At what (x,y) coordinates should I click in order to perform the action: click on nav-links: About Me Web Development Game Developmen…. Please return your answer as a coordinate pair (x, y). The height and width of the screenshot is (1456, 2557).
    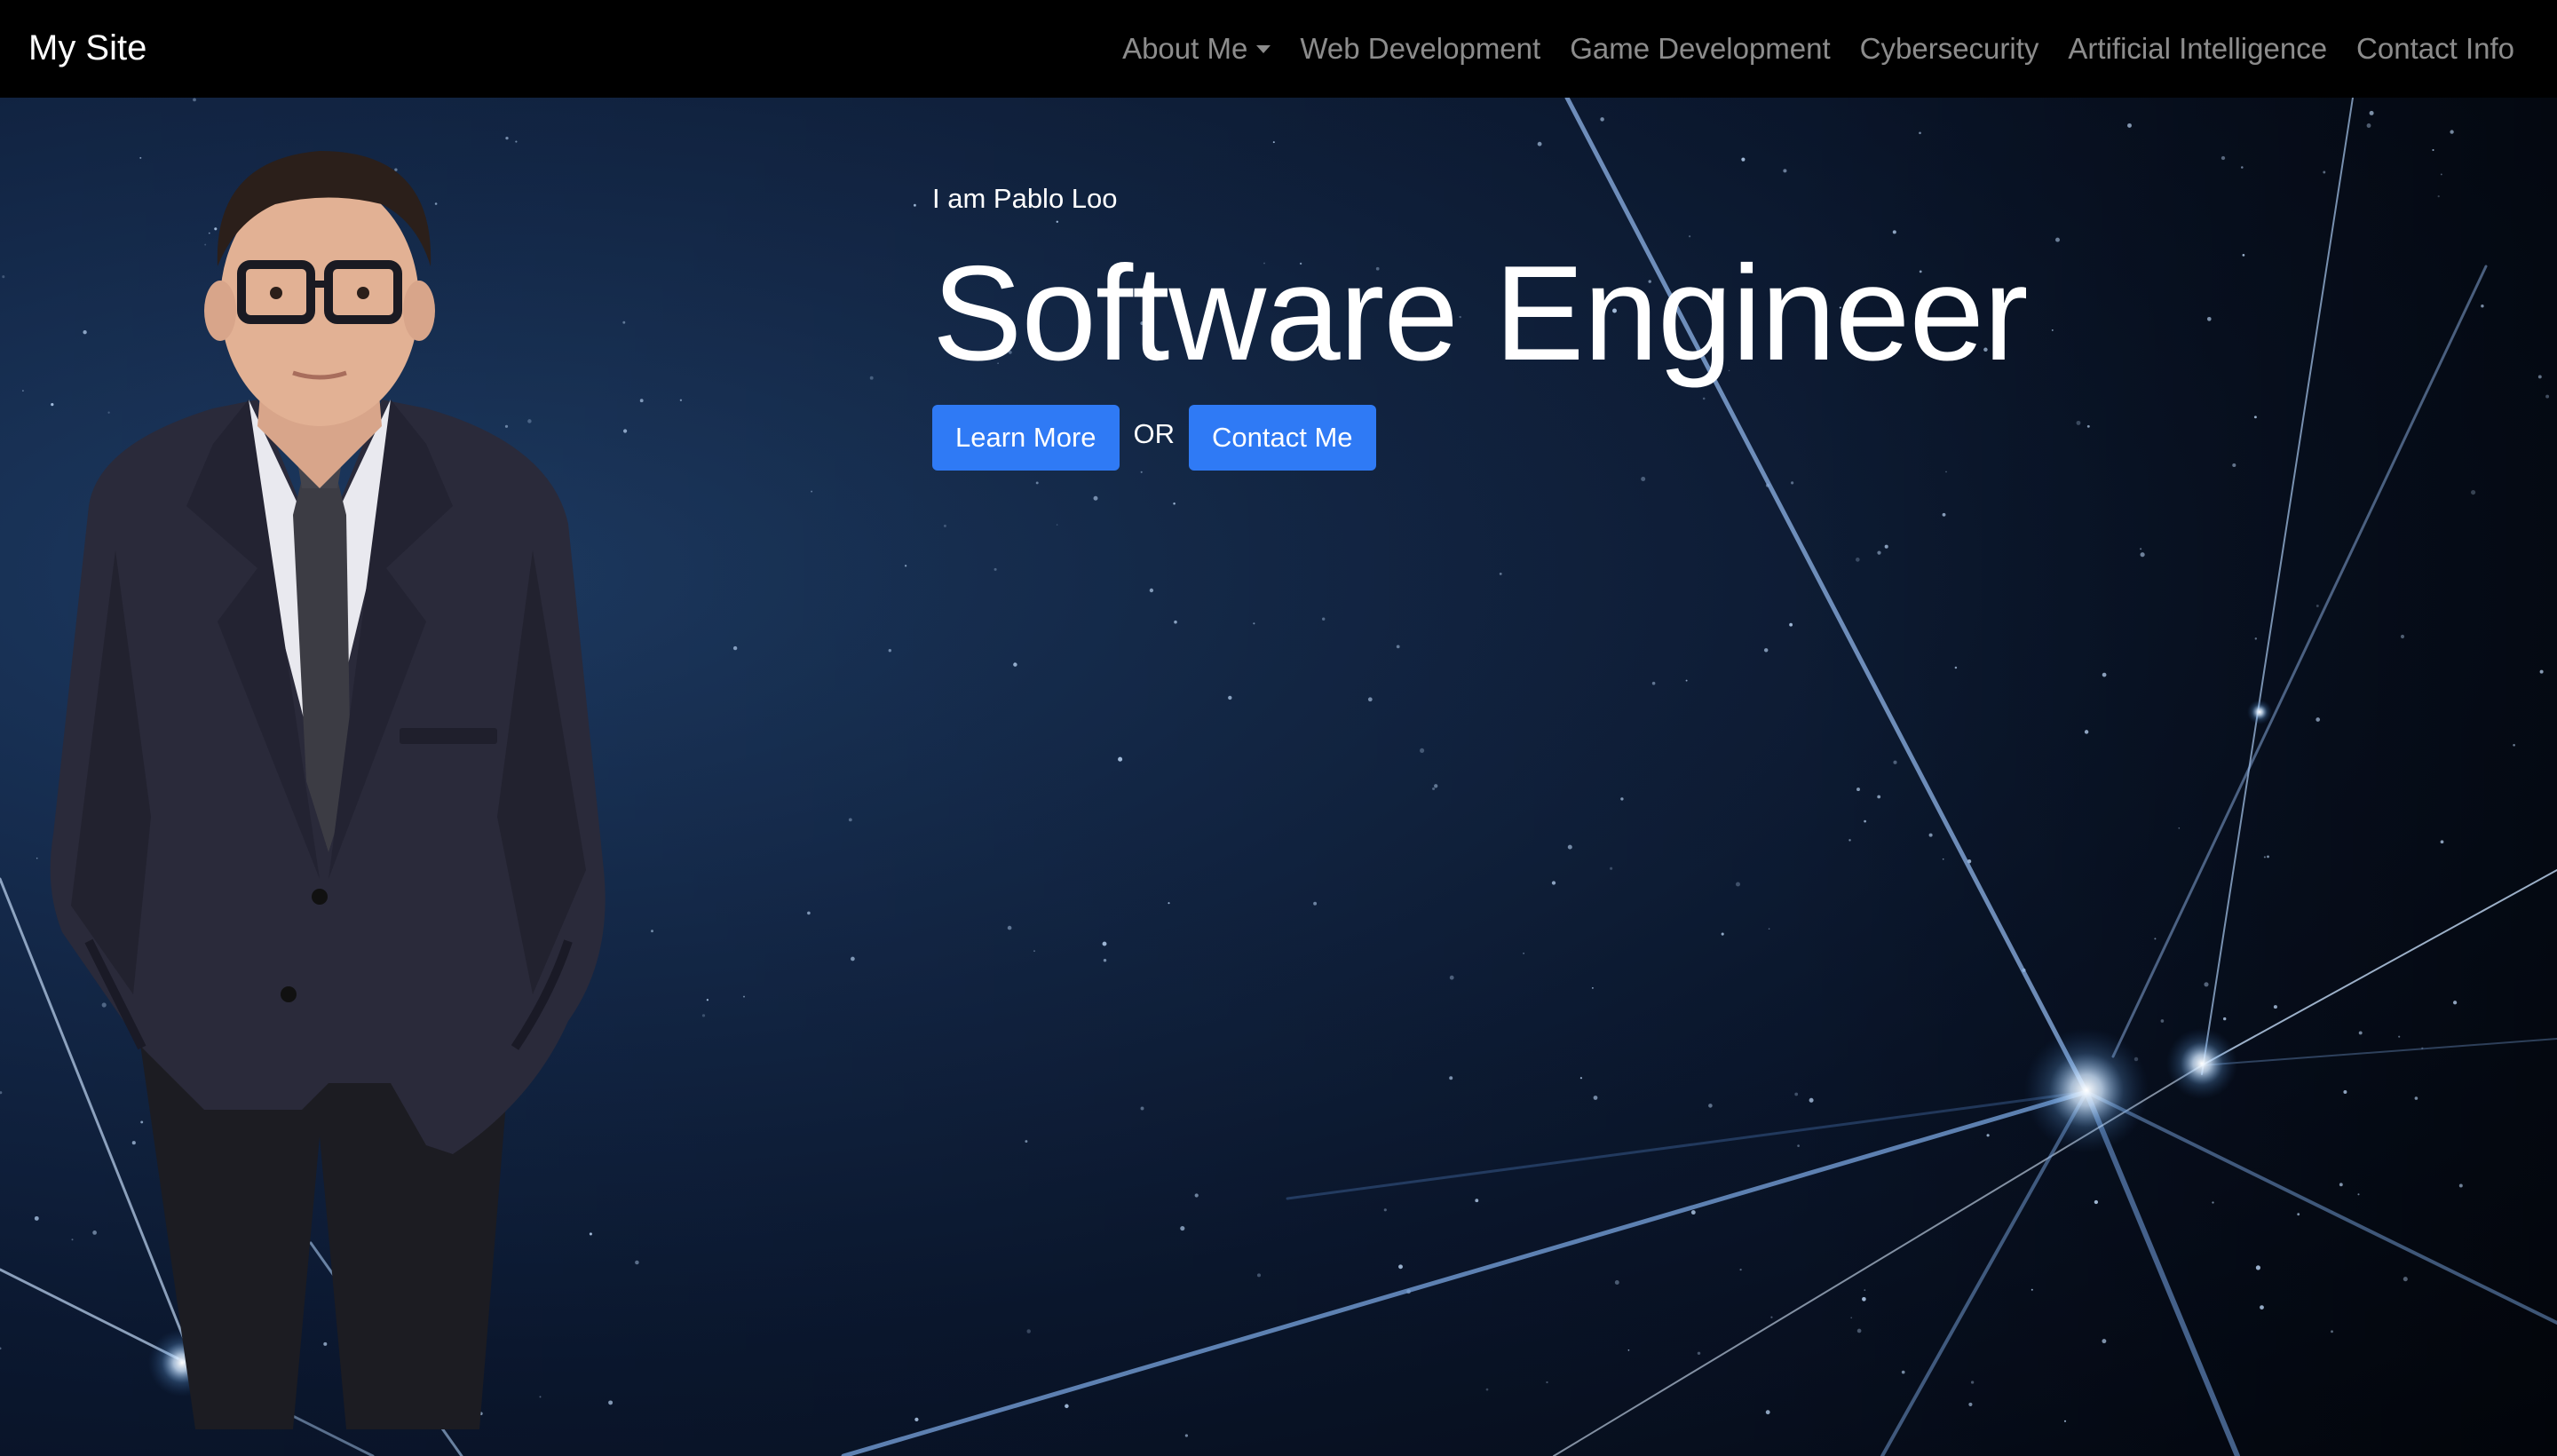
    Looking at the image, I should click on (1818, 49).